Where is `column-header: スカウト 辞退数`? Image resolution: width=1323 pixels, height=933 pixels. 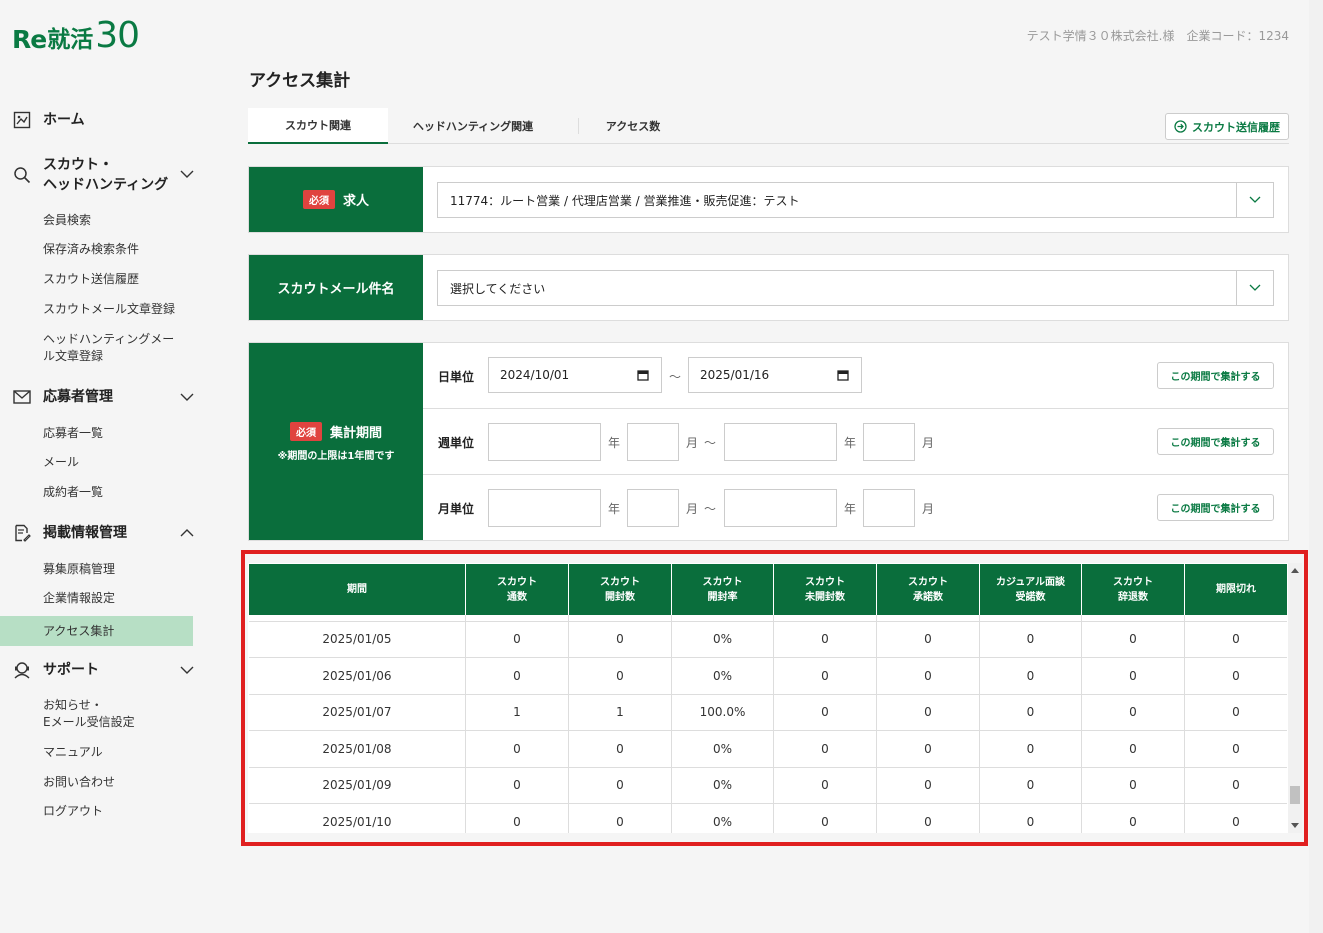
column-header: スカウト 辞退数 is located at coordinates (1133, 589).